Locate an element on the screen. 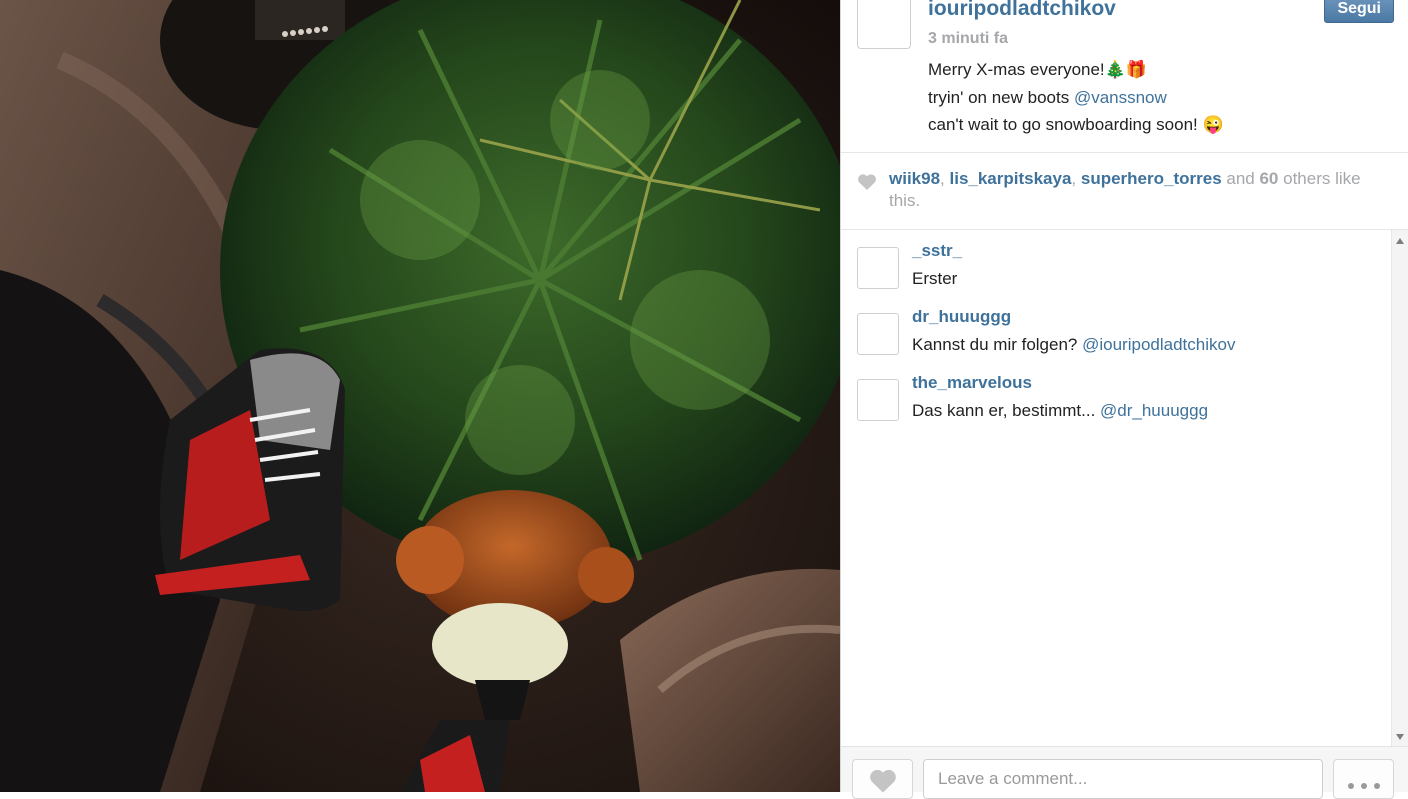  comment-footer is located at coordinates (1124, 772).